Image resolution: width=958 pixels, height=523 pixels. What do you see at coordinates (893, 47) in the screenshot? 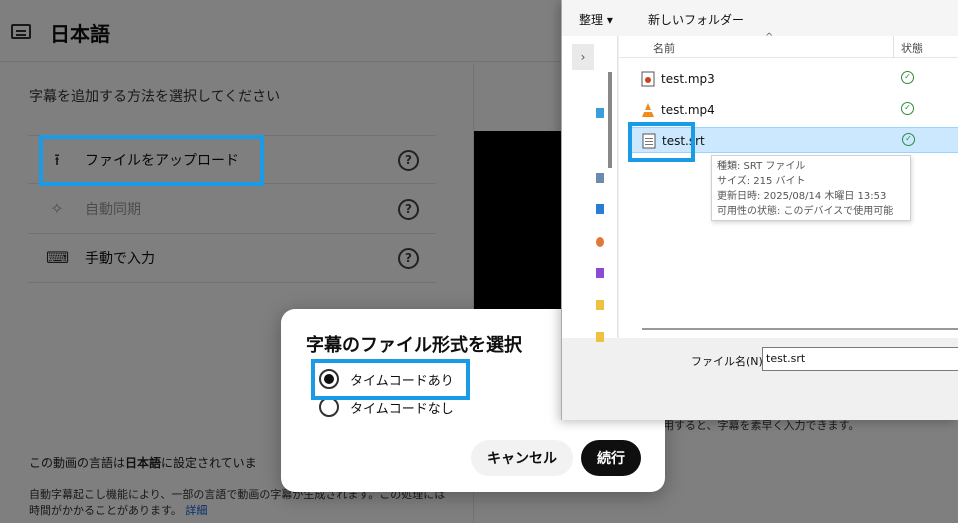
I see `column-divider` at bounding box center [893, 47].